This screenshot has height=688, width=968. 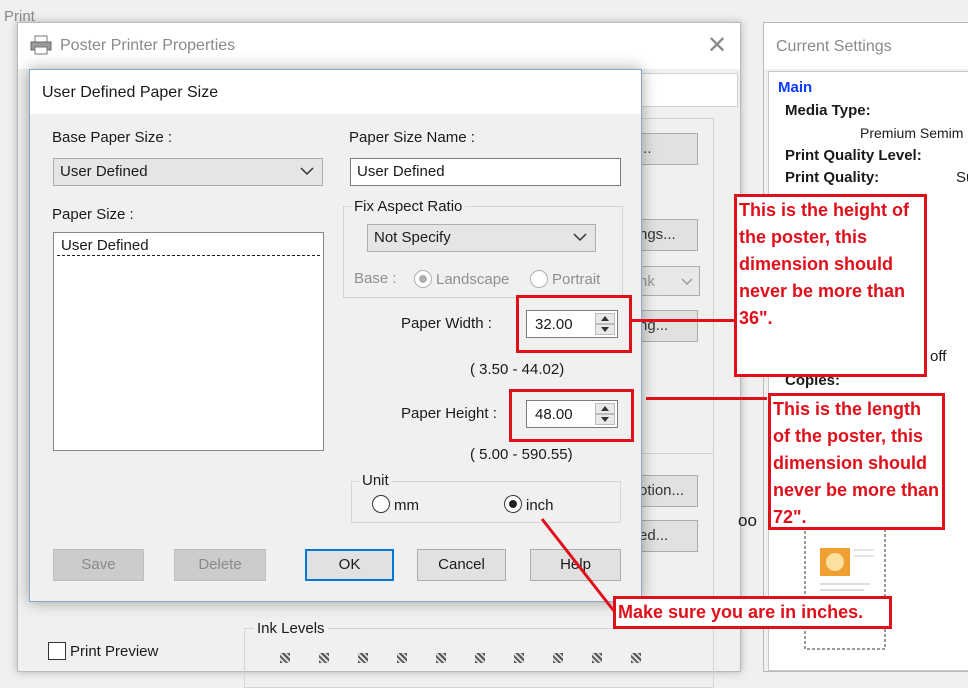 What do you see at coordinates (521, 454) in the screenshot?
I see `paper-height-range: ( 5.00 - 590.55)` at bounding box center [521, 454].